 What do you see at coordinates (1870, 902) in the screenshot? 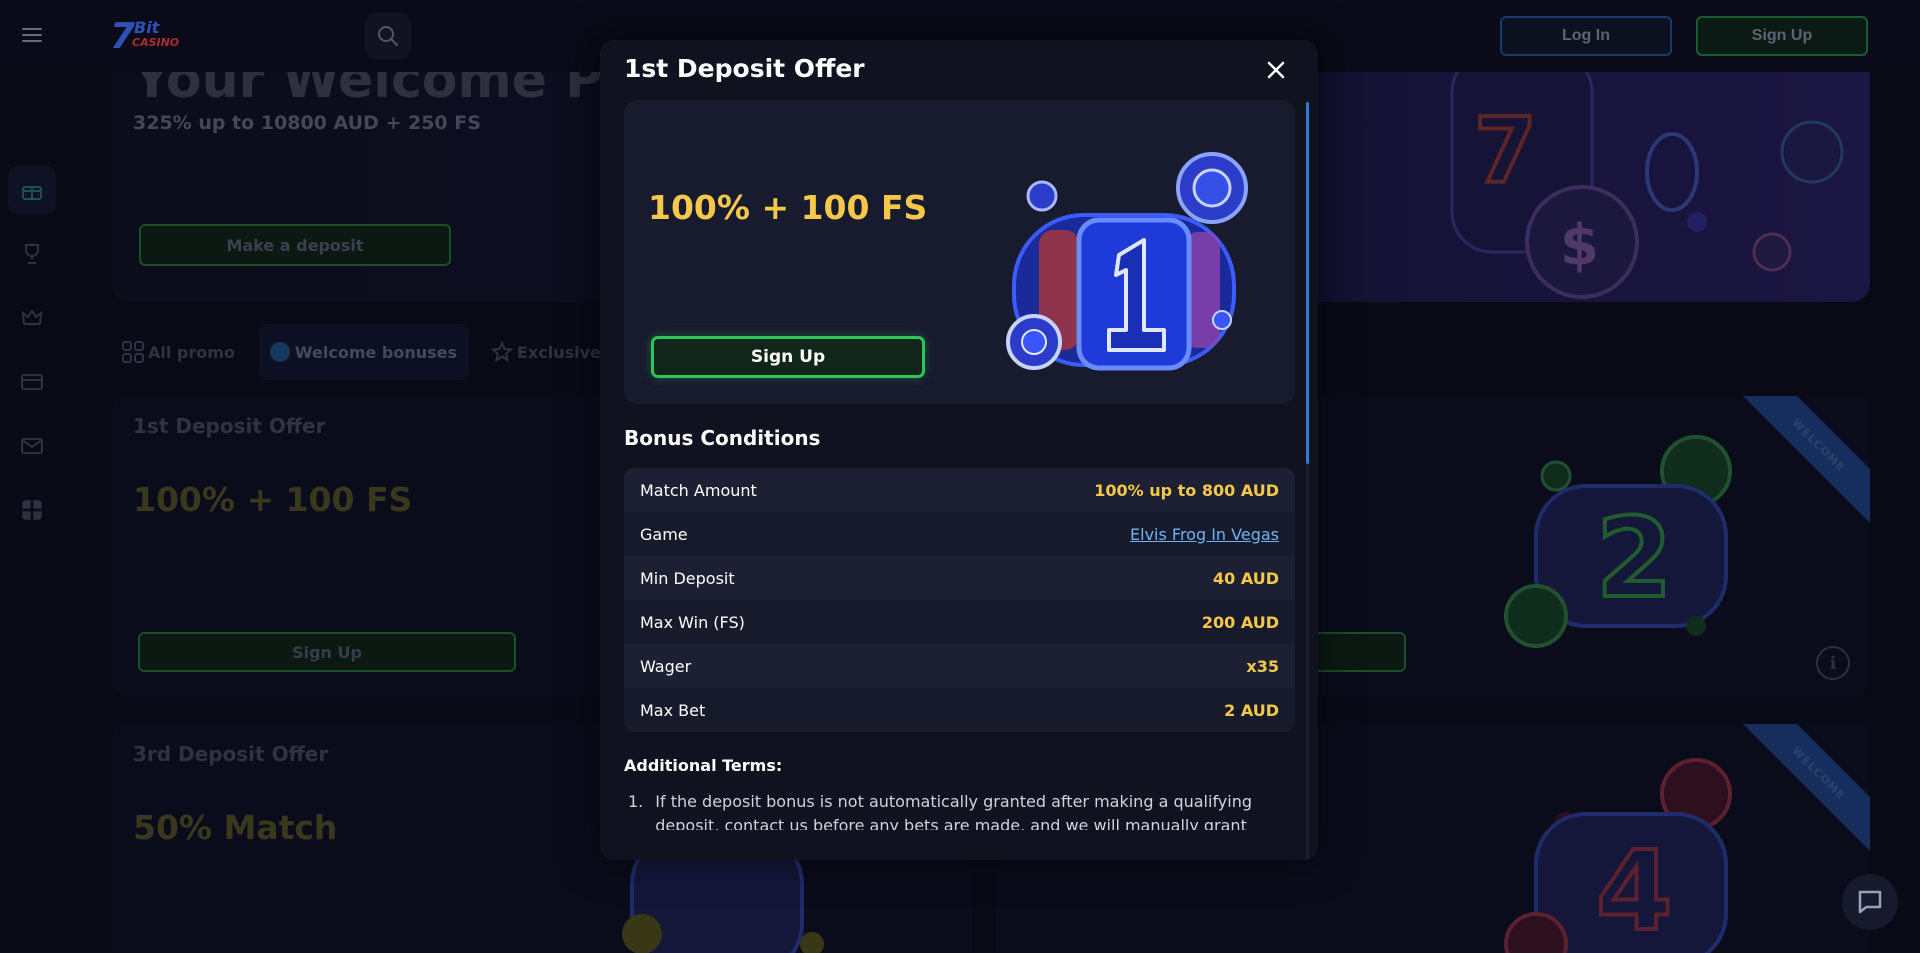
I see `chat-icon` at bounding box center [1870, 902].